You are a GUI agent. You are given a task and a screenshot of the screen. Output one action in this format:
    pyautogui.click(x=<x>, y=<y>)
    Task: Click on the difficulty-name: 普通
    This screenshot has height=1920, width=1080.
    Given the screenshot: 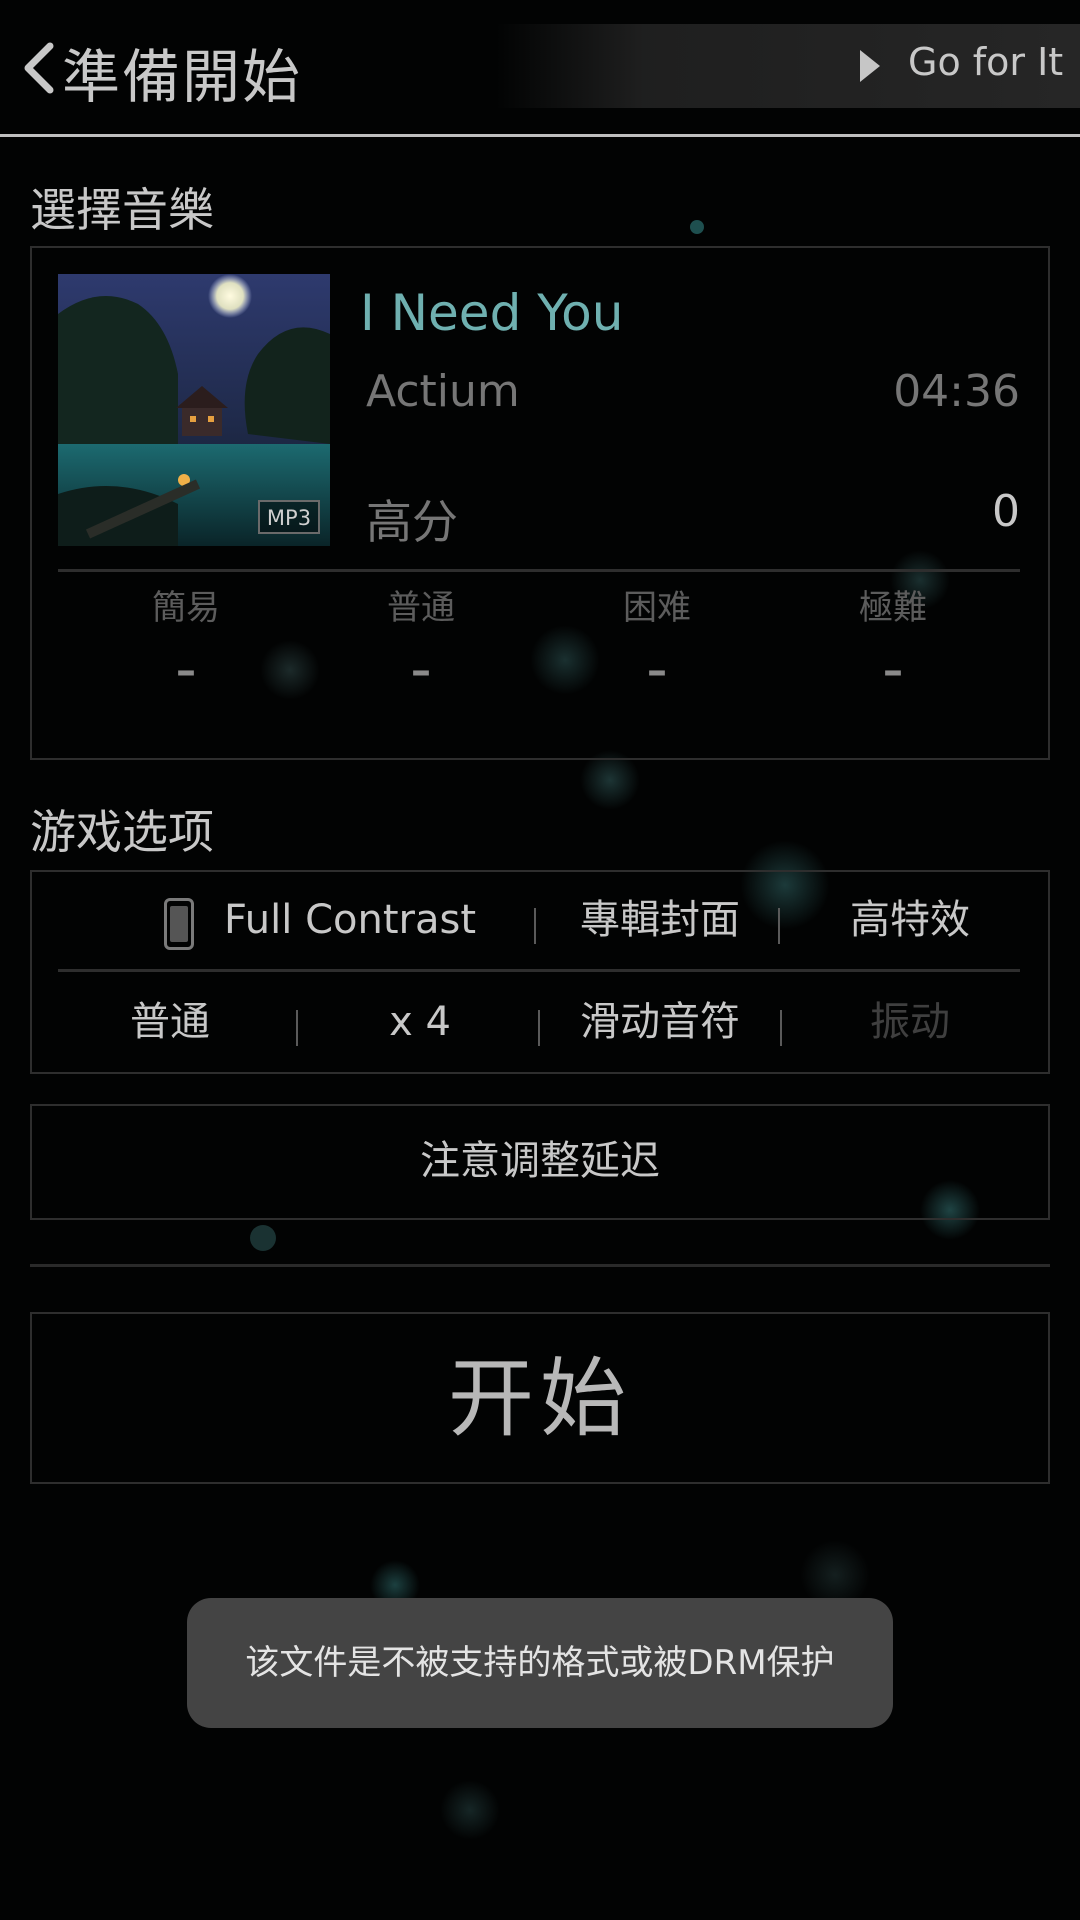 What is the action you would take?
    pyautogui.click(x=421, y=608)
    